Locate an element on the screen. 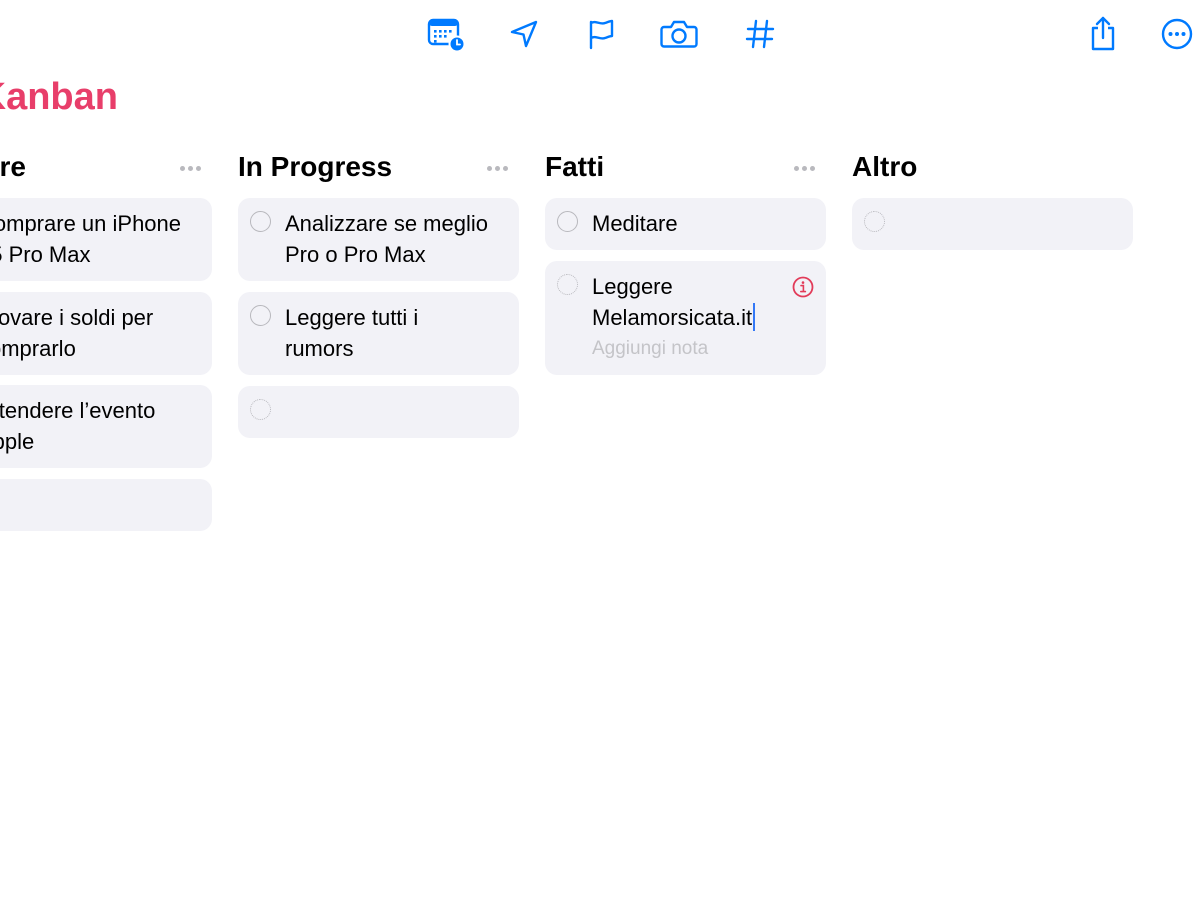 The height and width of the screenshot is (900, 1200). column-header: In Progress is located at coordinates (378, 168).